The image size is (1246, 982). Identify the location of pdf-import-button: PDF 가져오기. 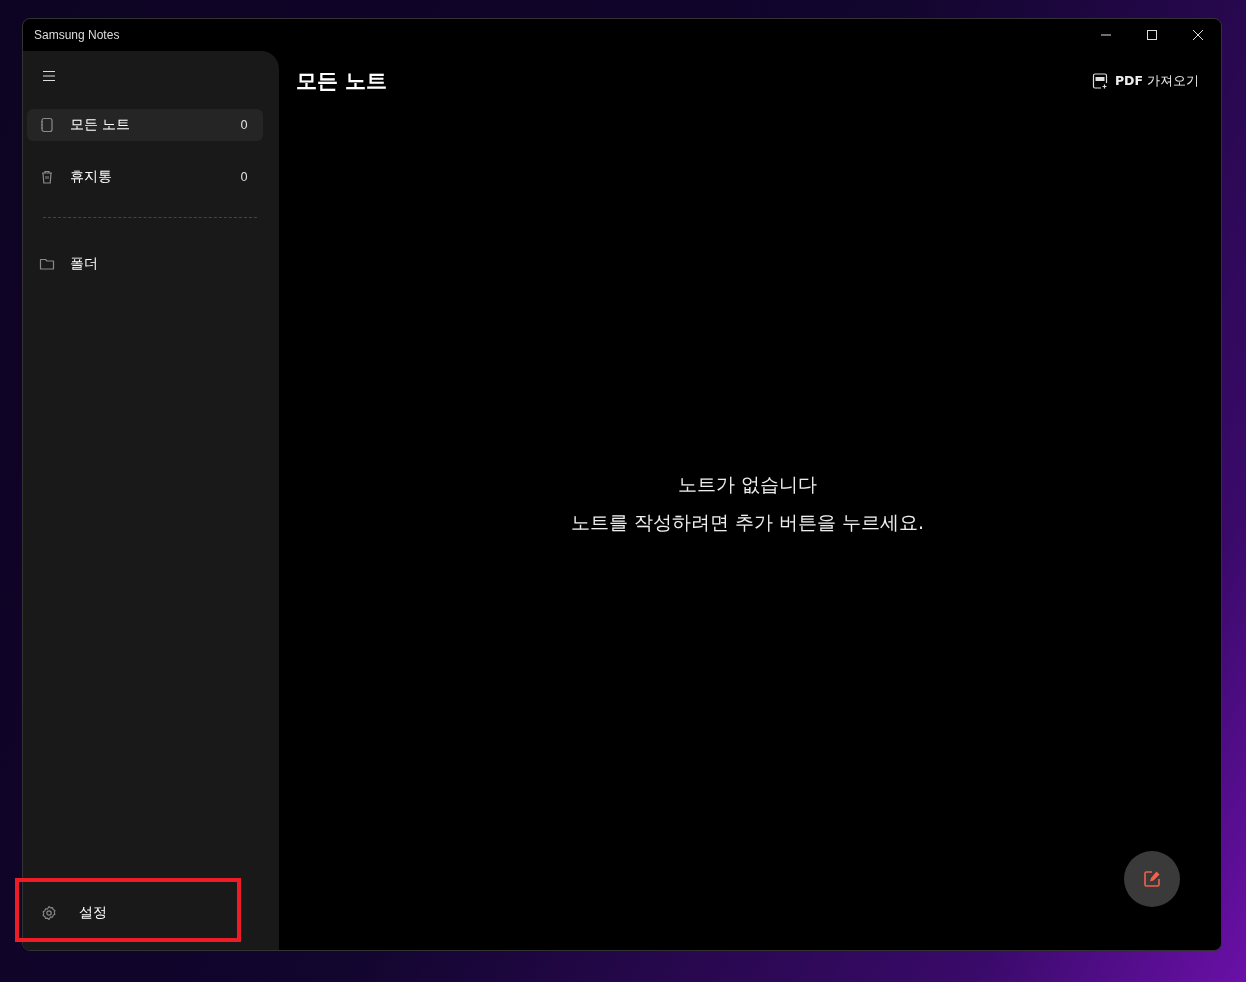
(1145, 81).